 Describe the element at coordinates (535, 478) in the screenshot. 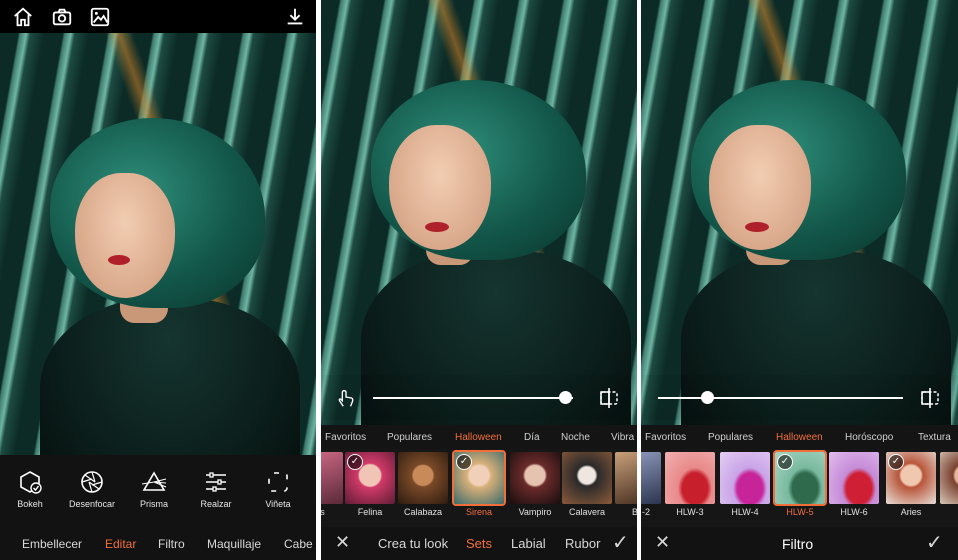

I see `look-thumb-vampiro` at that location.